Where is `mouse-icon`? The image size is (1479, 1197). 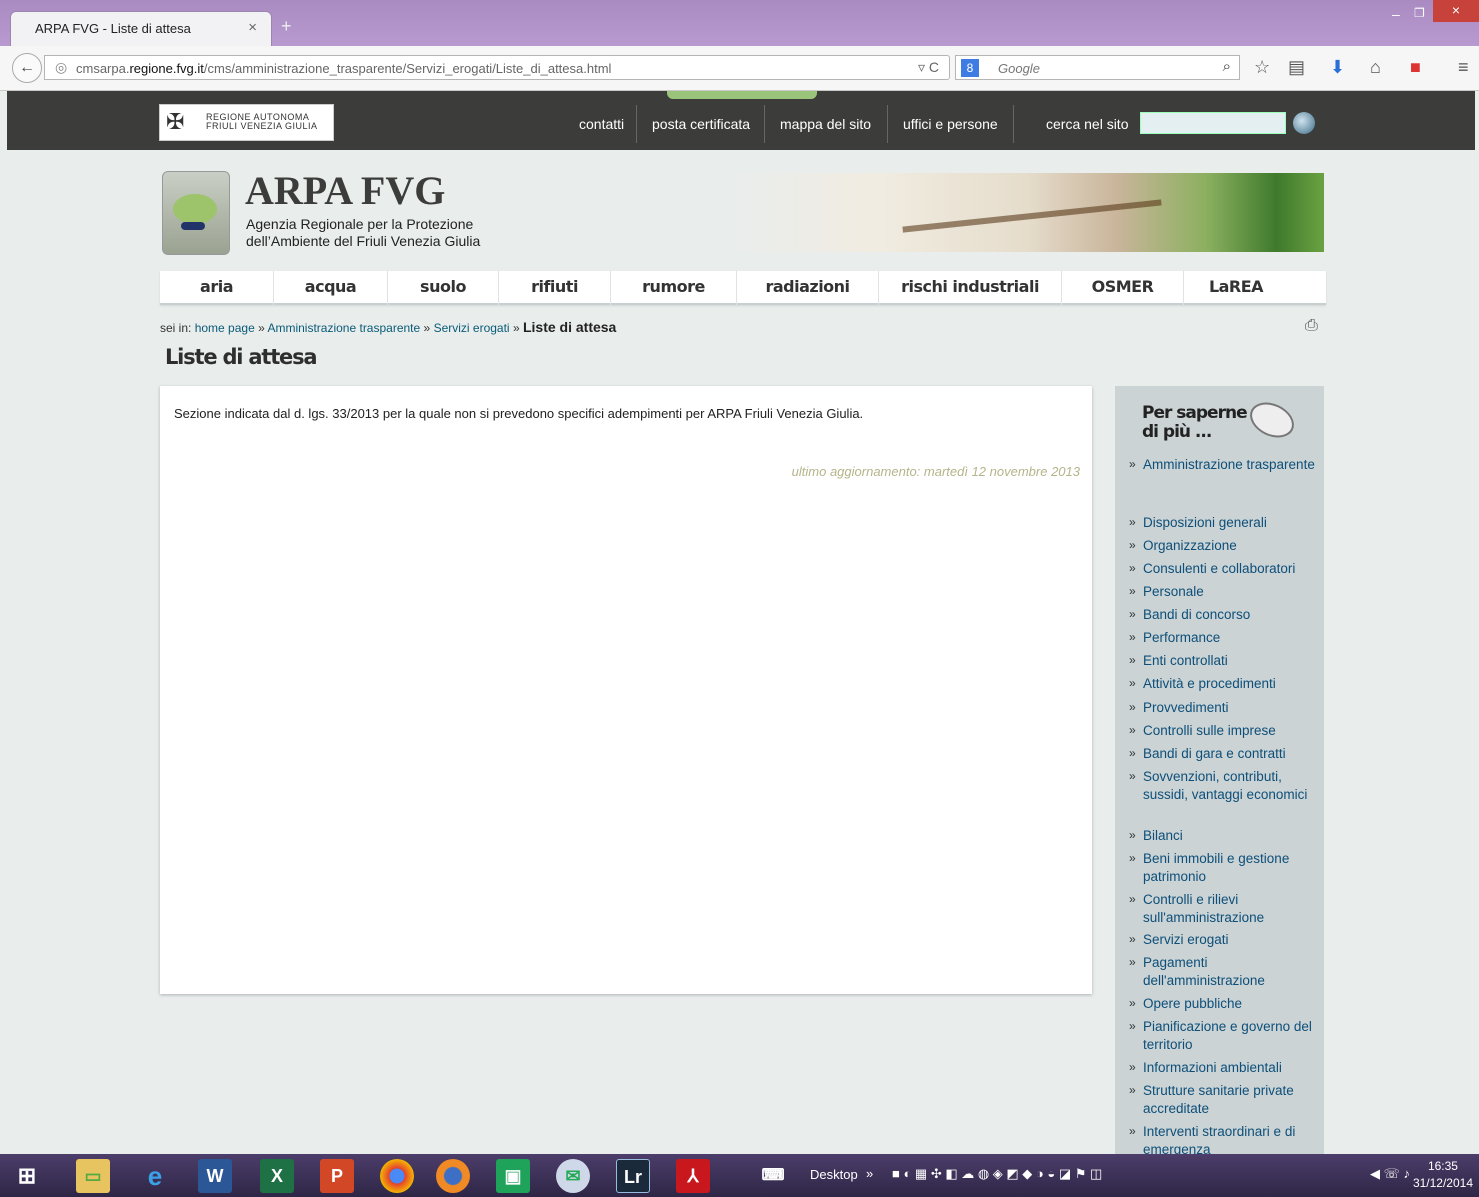
mouse-icon is located at coordinates (1272, 420).